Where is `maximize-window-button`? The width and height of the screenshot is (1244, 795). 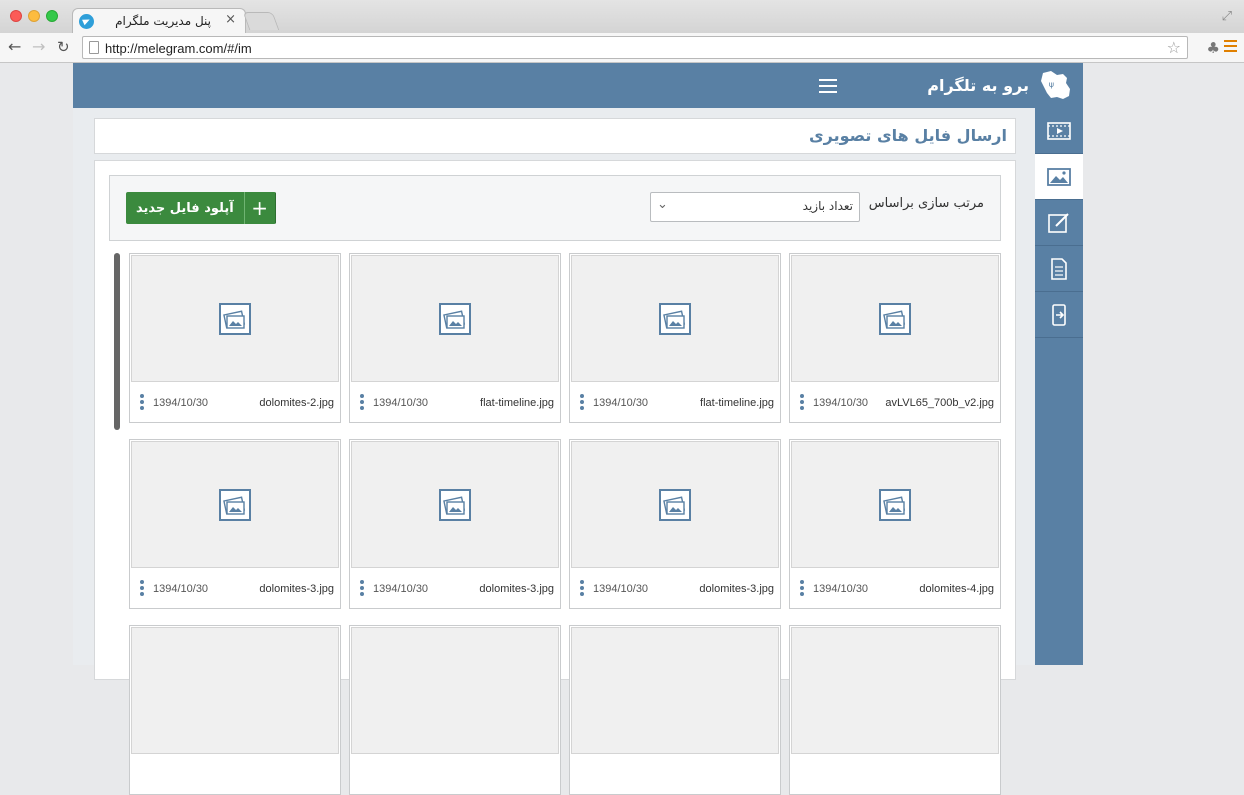 maximize-window-button is located at coordinates (52, 16).